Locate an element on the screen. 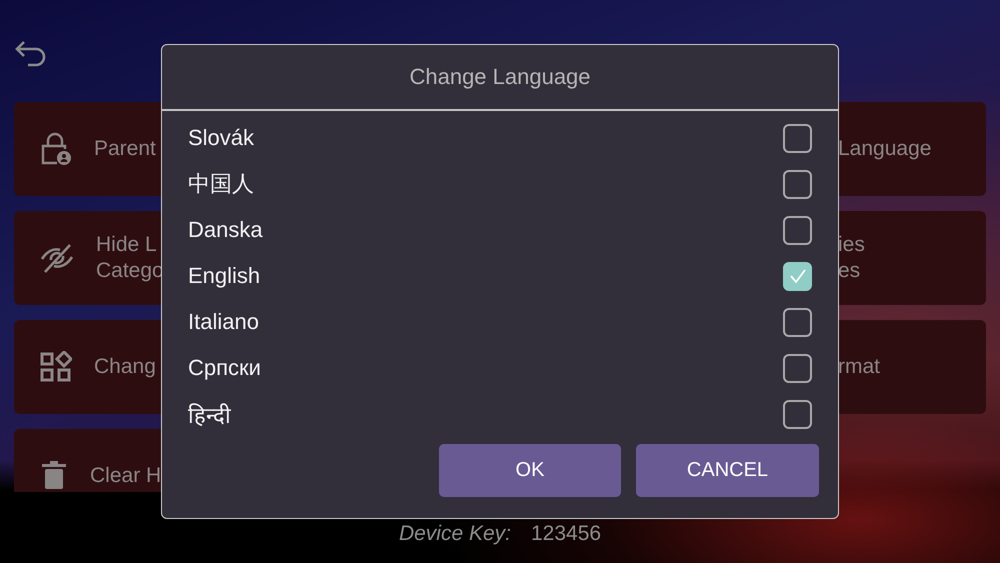 The height and width of the screenshot is (563, 1000). language-label: Српски is located at coordinates (224, 368).